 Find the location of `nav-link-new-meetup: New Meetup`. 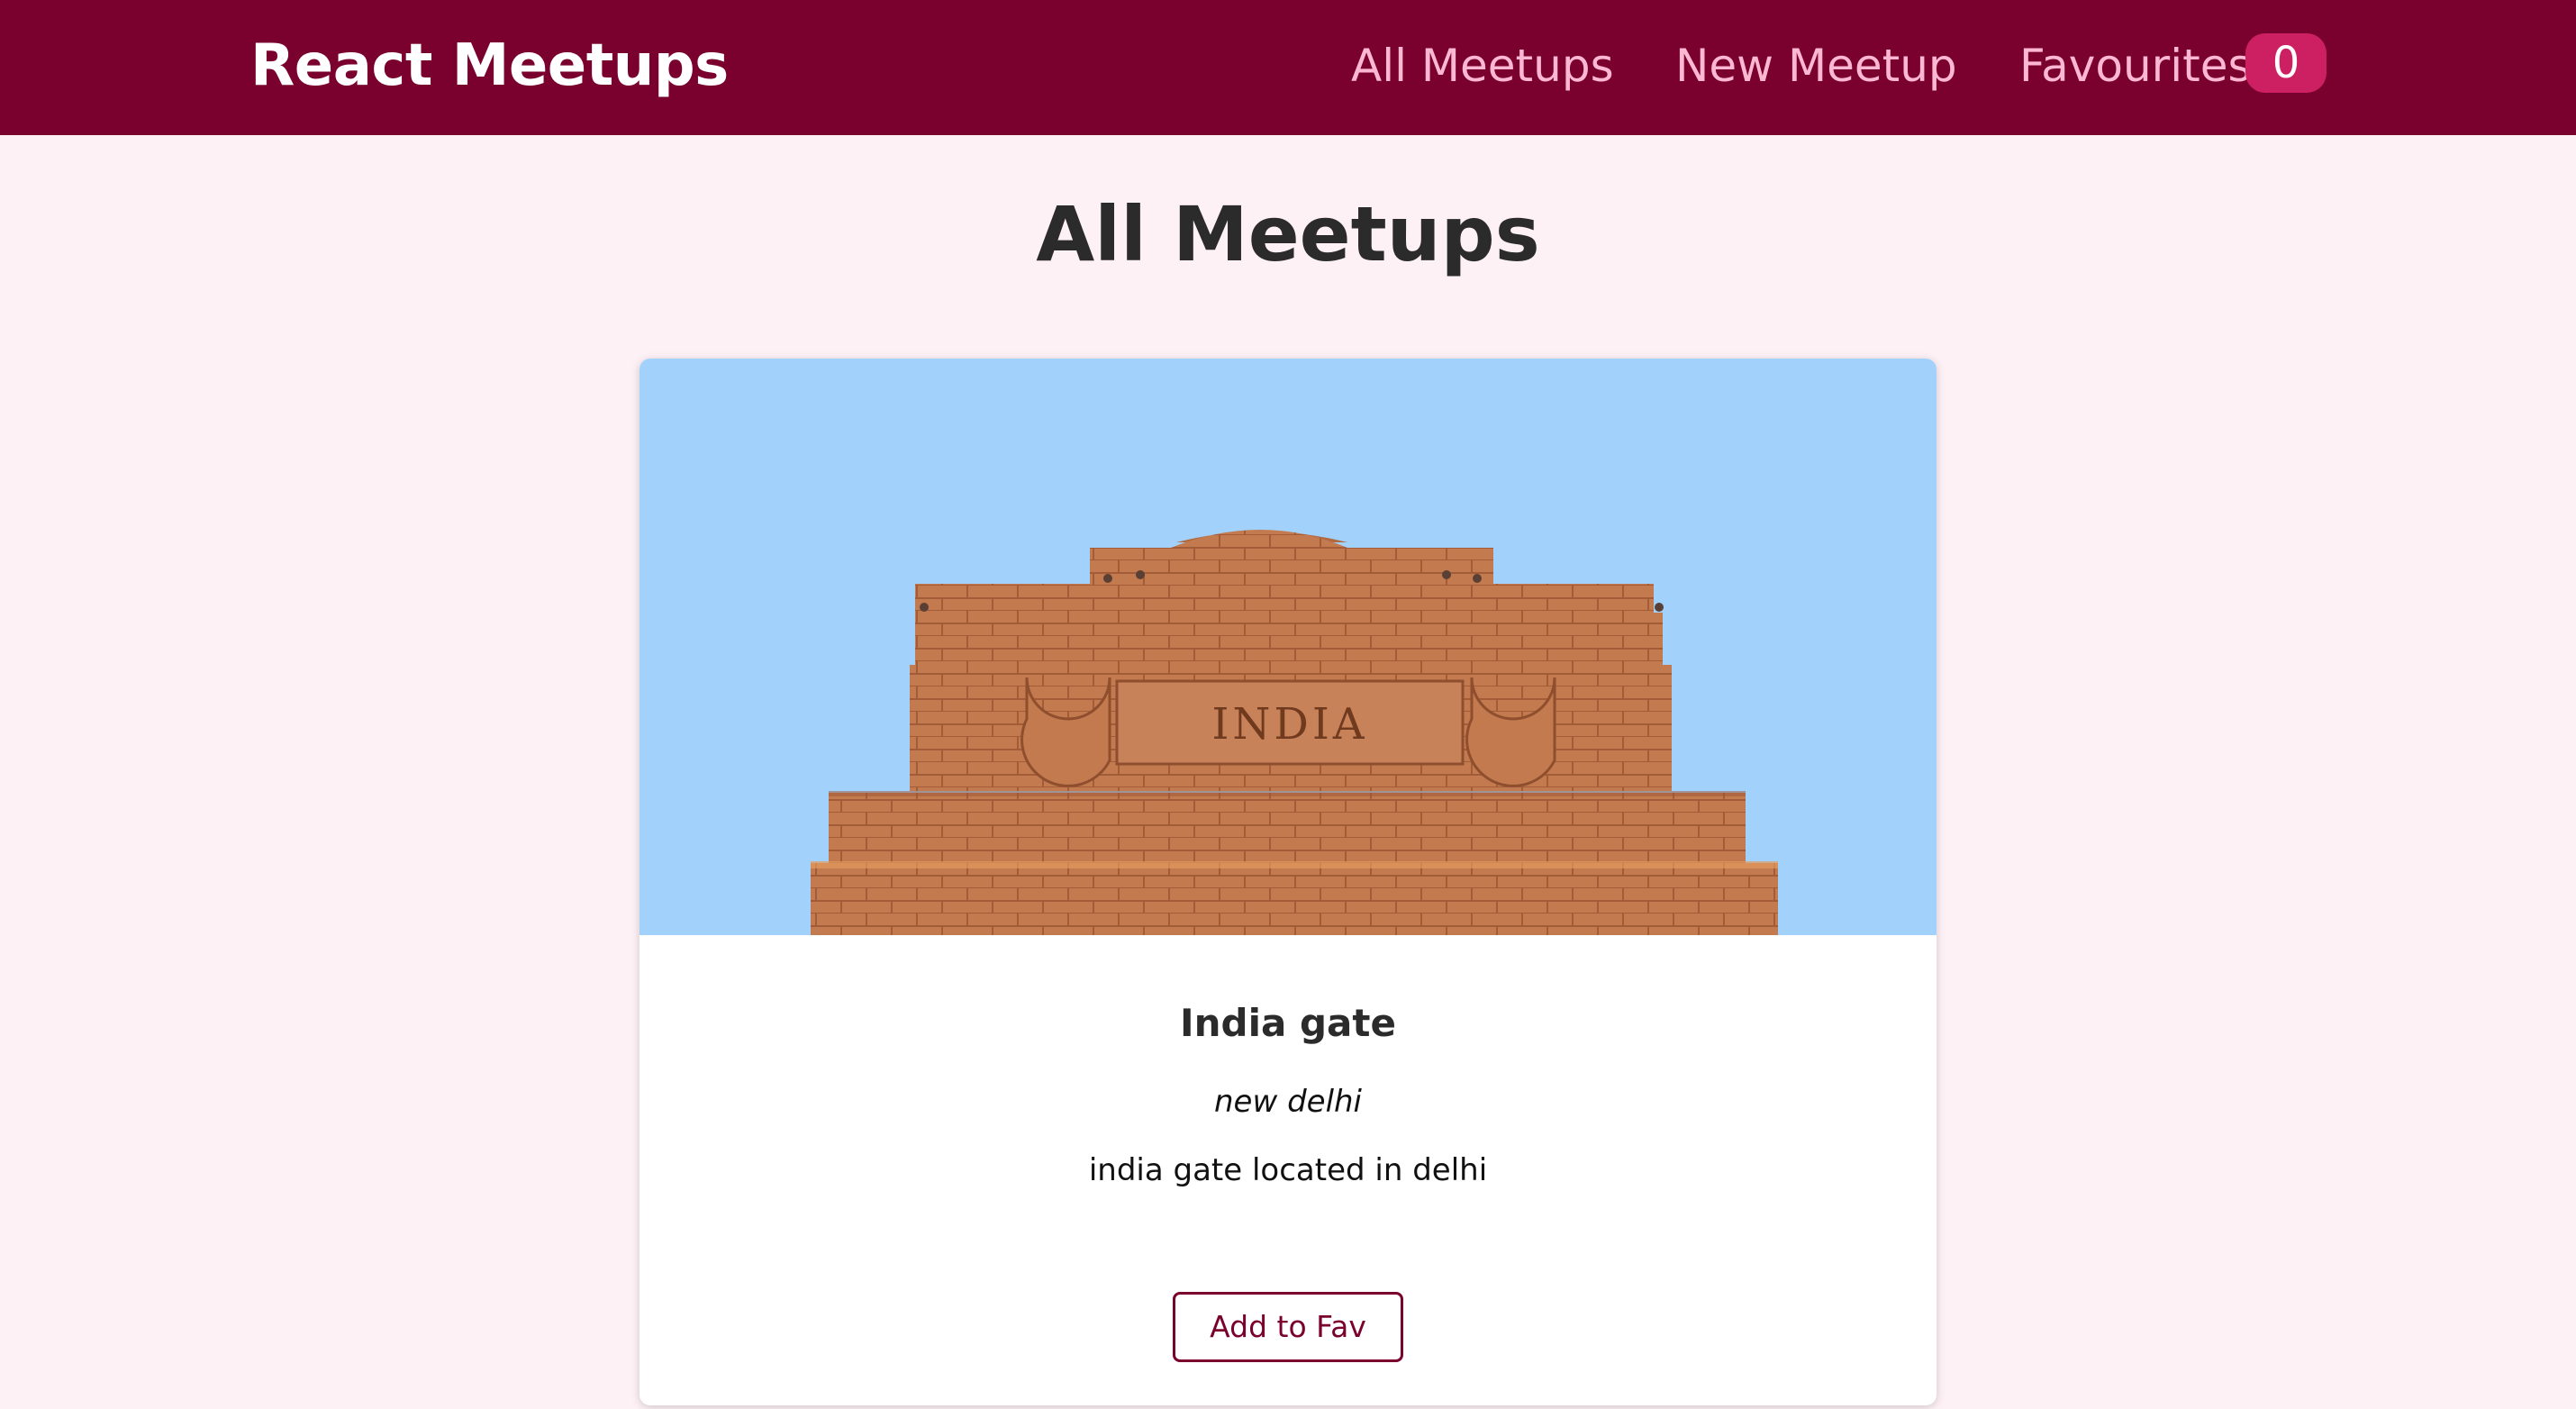

nav-link-new-meetup: New Meetup is located at coordinates (1816, 67).